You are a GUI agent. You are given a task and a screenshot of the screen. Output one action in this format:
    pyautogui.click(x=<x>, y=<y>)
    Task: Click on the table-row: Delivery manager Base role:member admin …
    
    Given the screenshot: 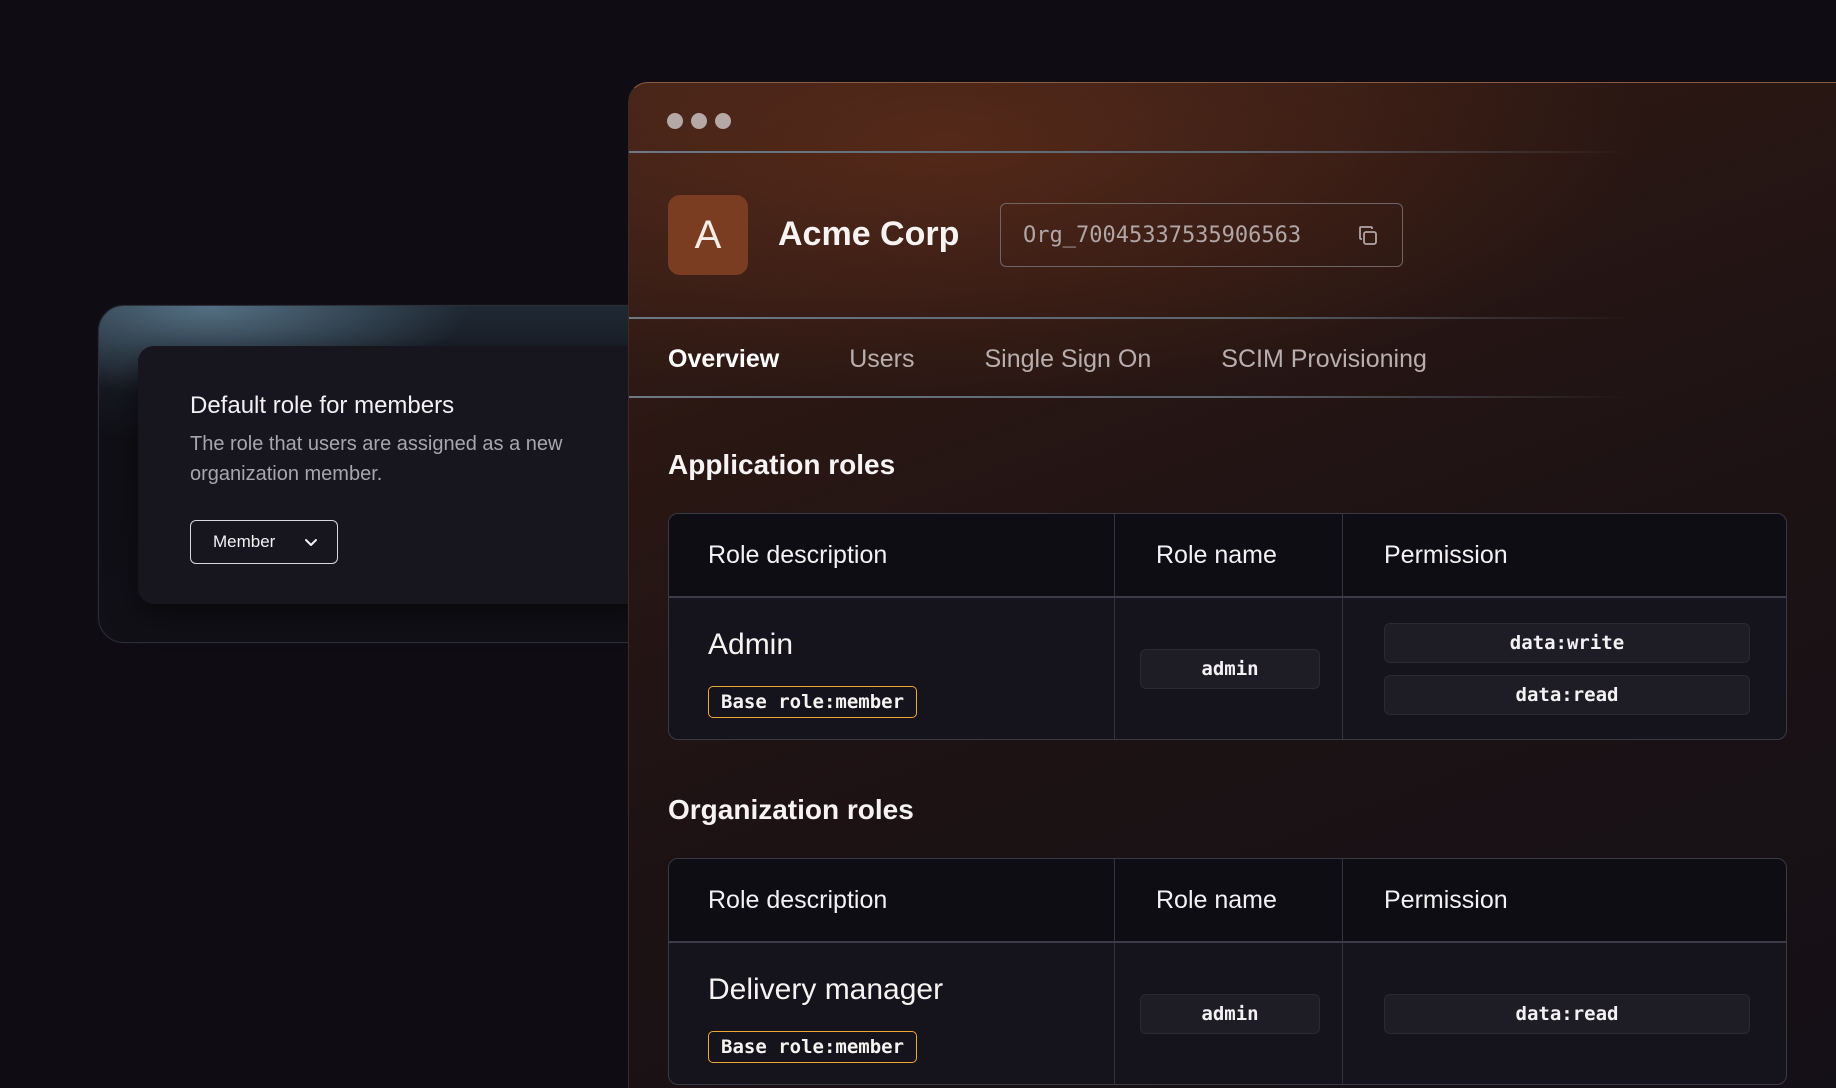 What is the action you would take?
    pyautogui.click(x=1227, y=1013)
    